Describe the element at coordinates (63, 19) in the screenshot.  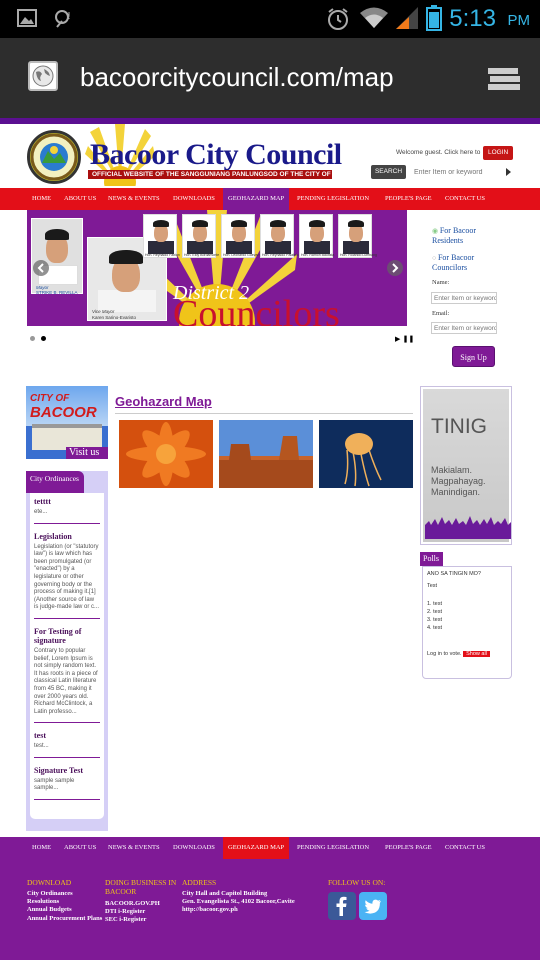
I see `mic-off-icon: !` at that location.